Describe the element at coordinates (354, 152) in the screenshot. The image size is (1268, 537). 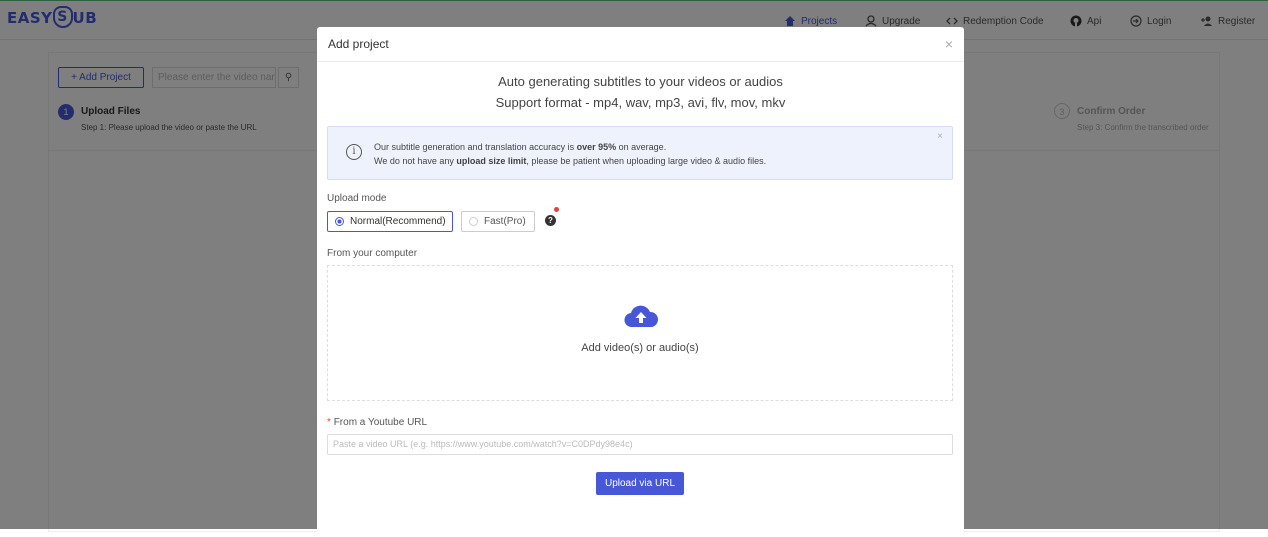
I see `info-icon: i` at that location.